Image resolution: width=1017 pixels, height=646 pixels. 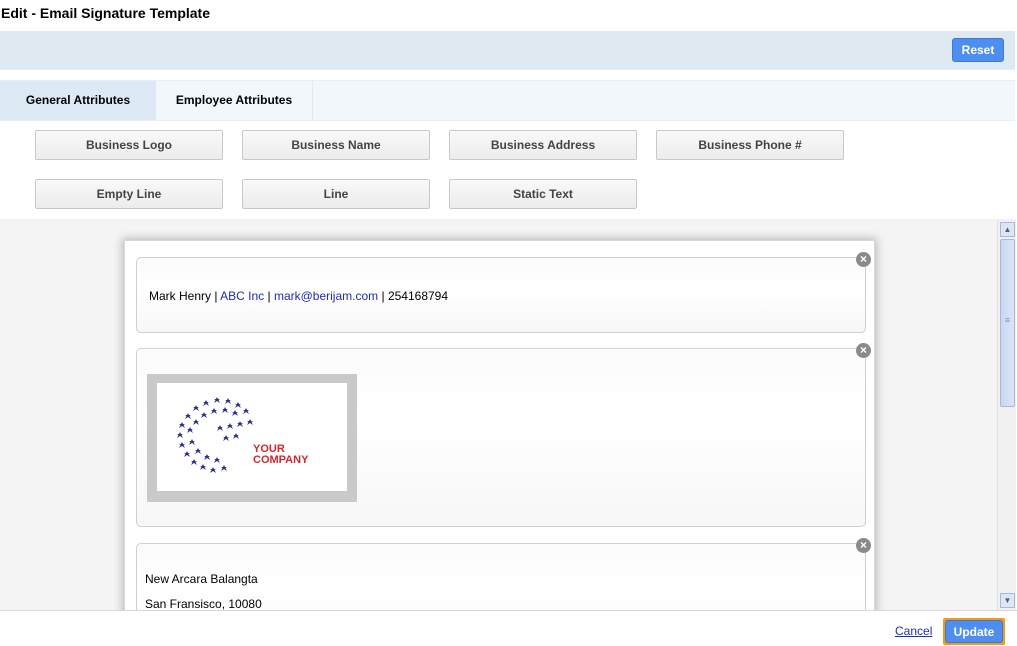 I want to click on reset-button: Reset, so click(x=978, y=50).